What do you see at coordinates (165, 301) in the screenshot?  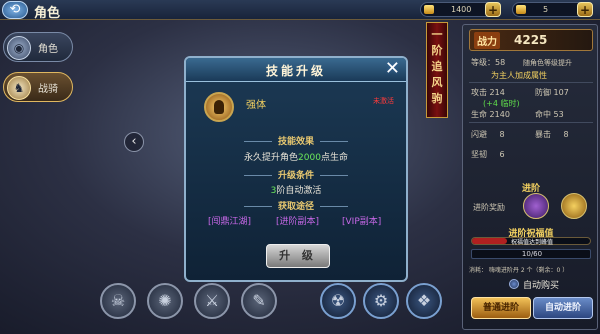 I see `skill-slot-2-icon: ✺` at bounding box center [165, 301].